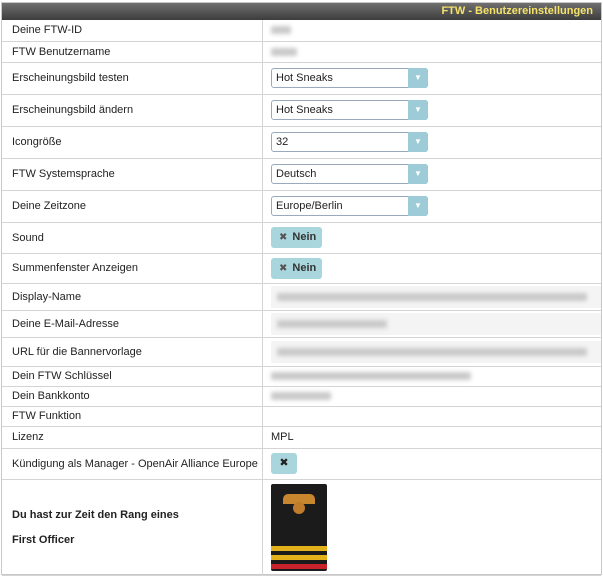 The height and width of the screenshot is (576, 603). What do you see at coordinates (43, 539) in the screenshot?
I see `rank-line-2: First Officer` at bounding box center [43, 539].